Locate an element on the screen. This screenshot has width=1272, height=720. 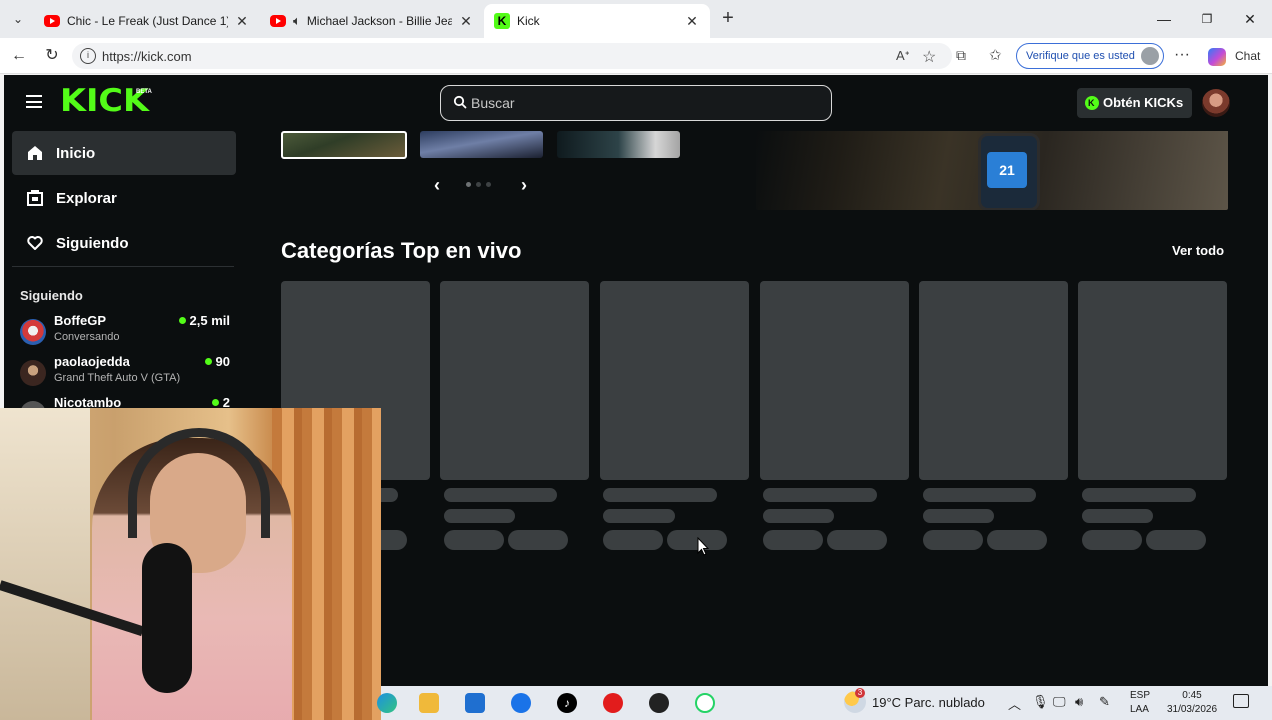
carousel-prev-icon: ‹ is located at coordinates (437, 185).